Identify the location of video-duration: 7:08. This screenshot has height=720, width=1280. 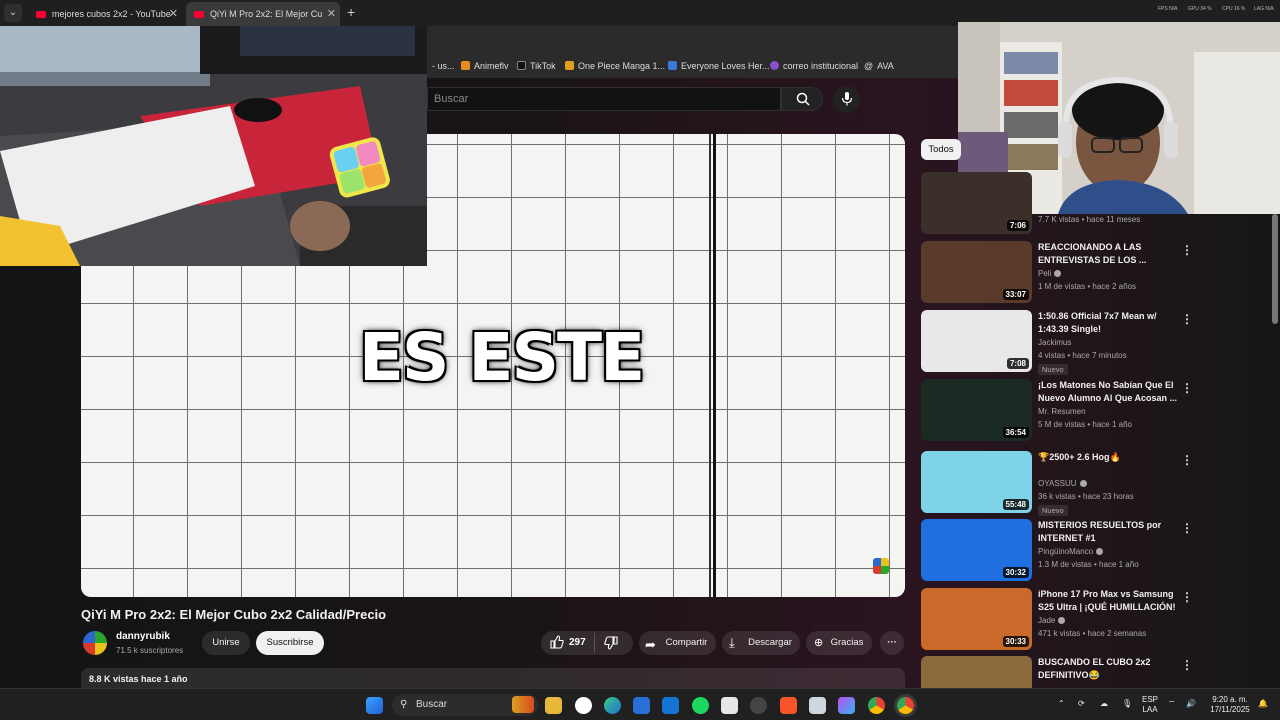
(1017, 363).